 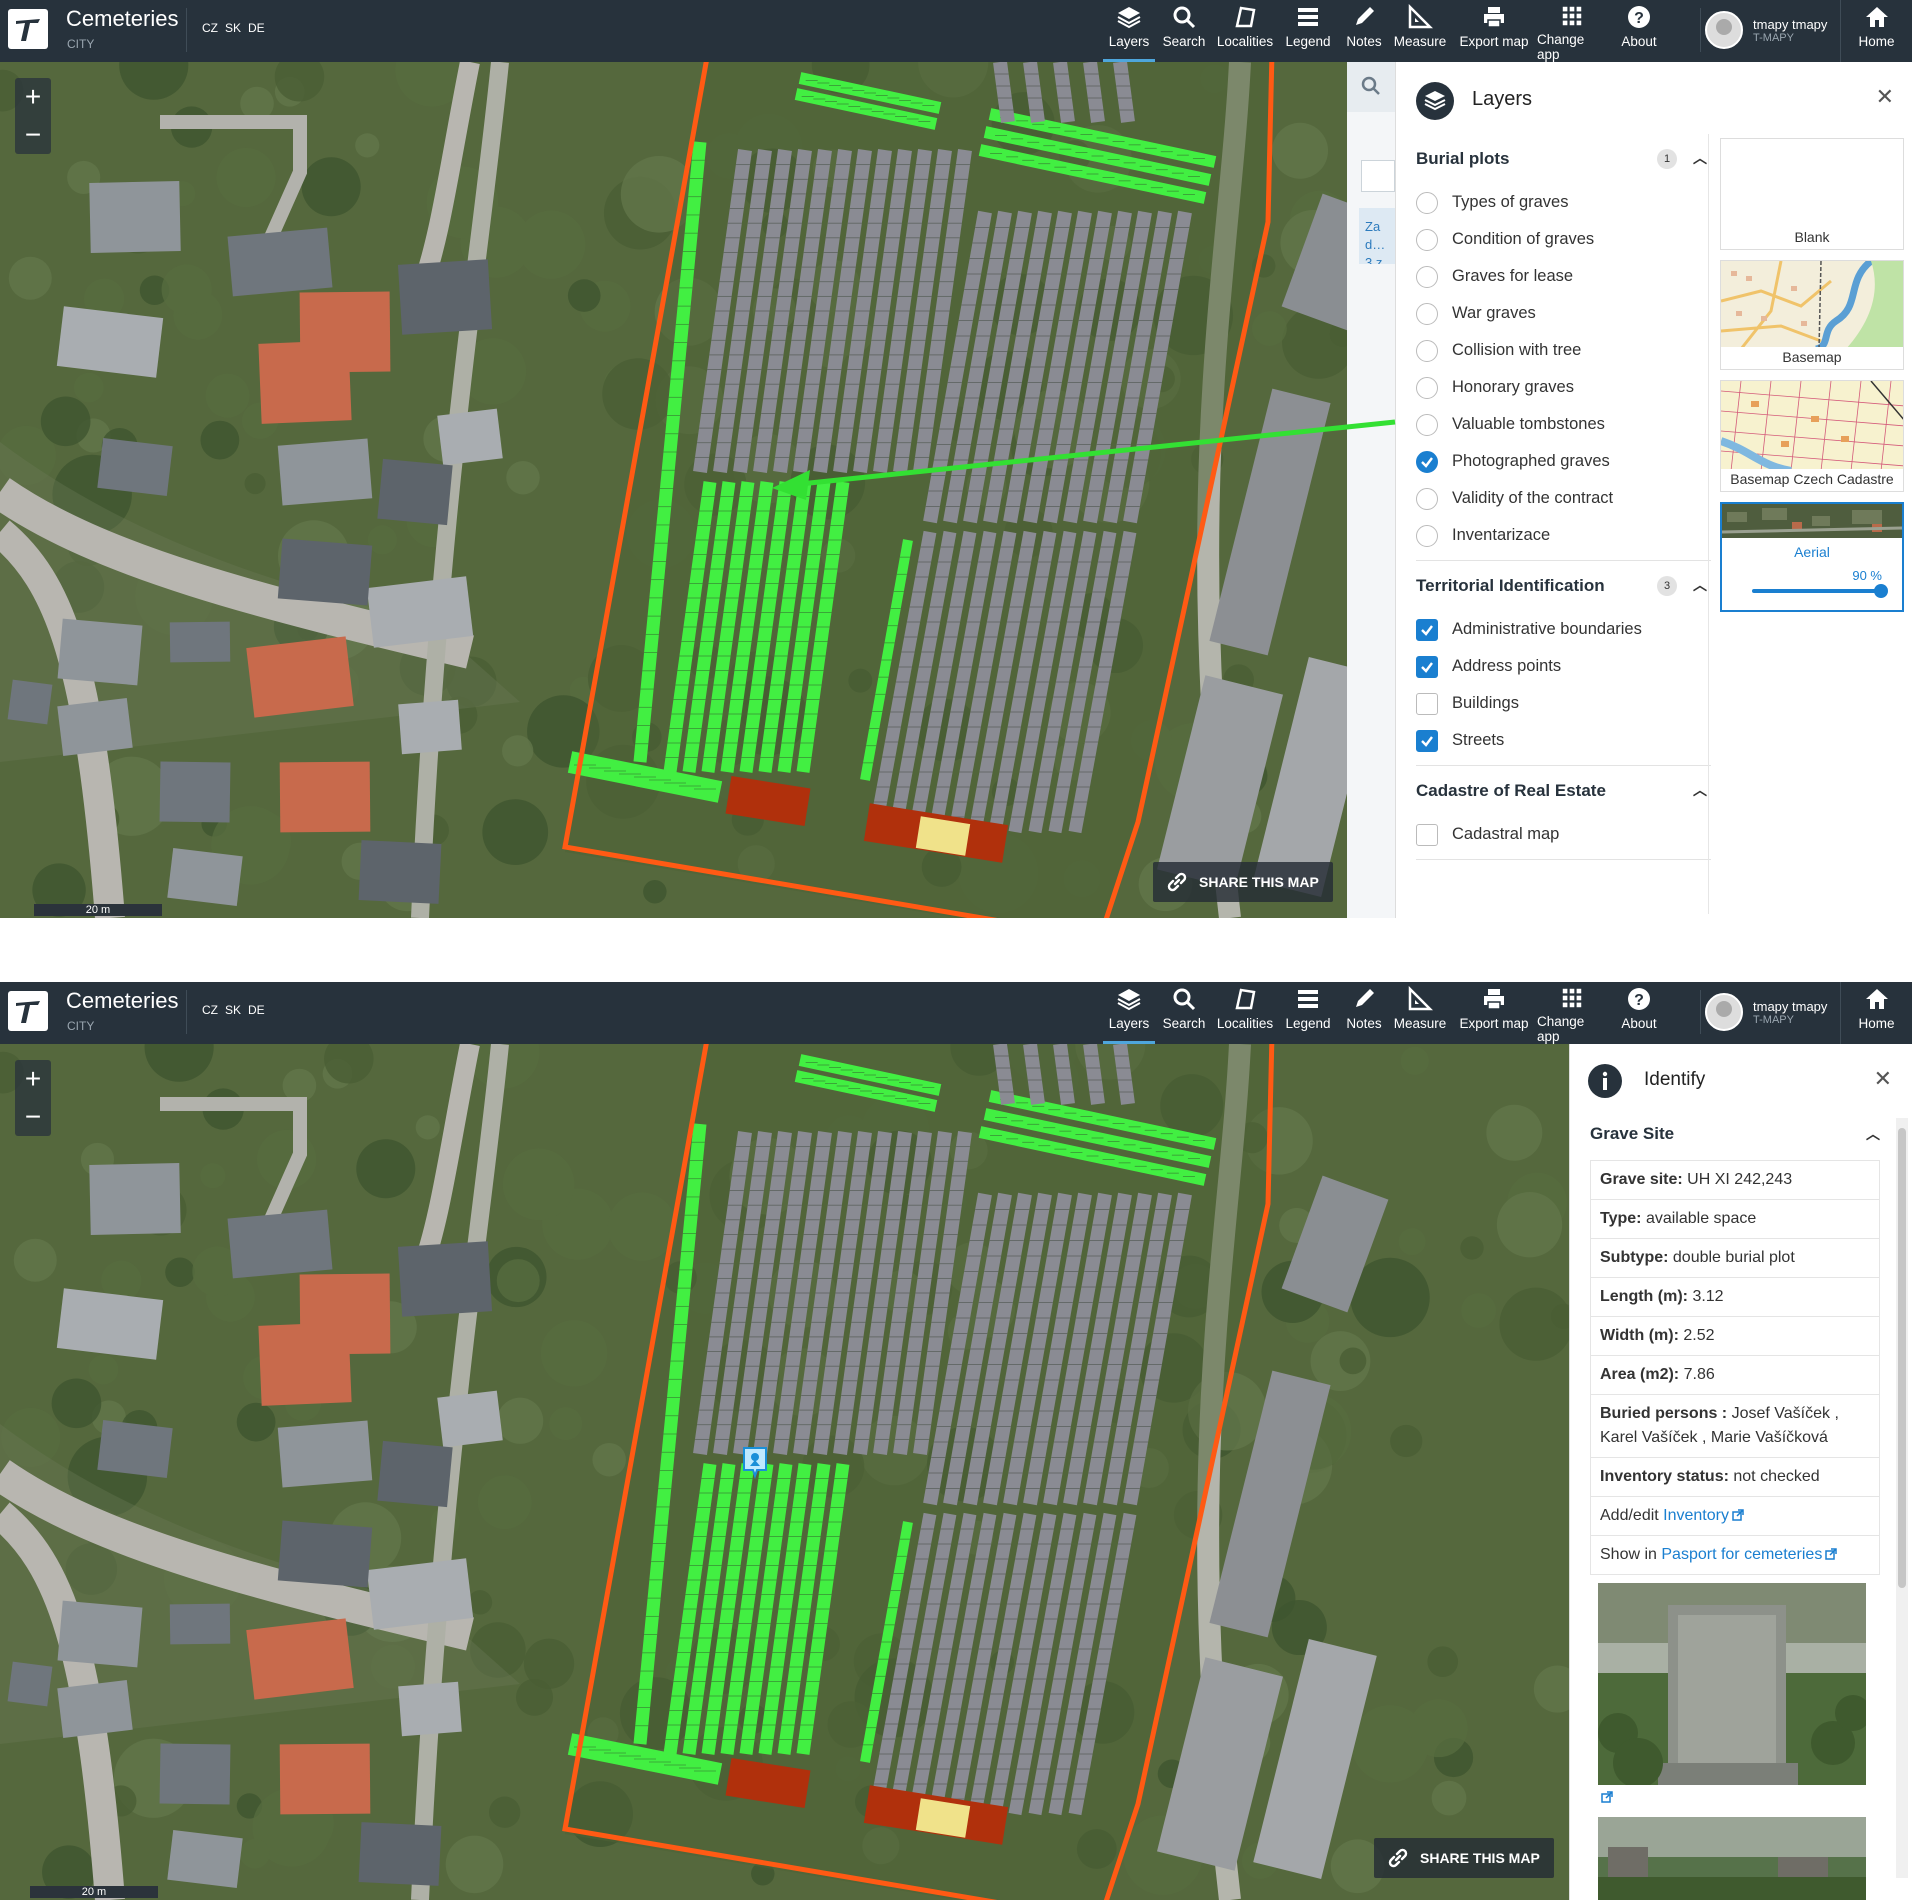 What do you see at coordinates (1308, 17) in the screenshot?
I see `legend-icon` at bounding box center [1308, 17].